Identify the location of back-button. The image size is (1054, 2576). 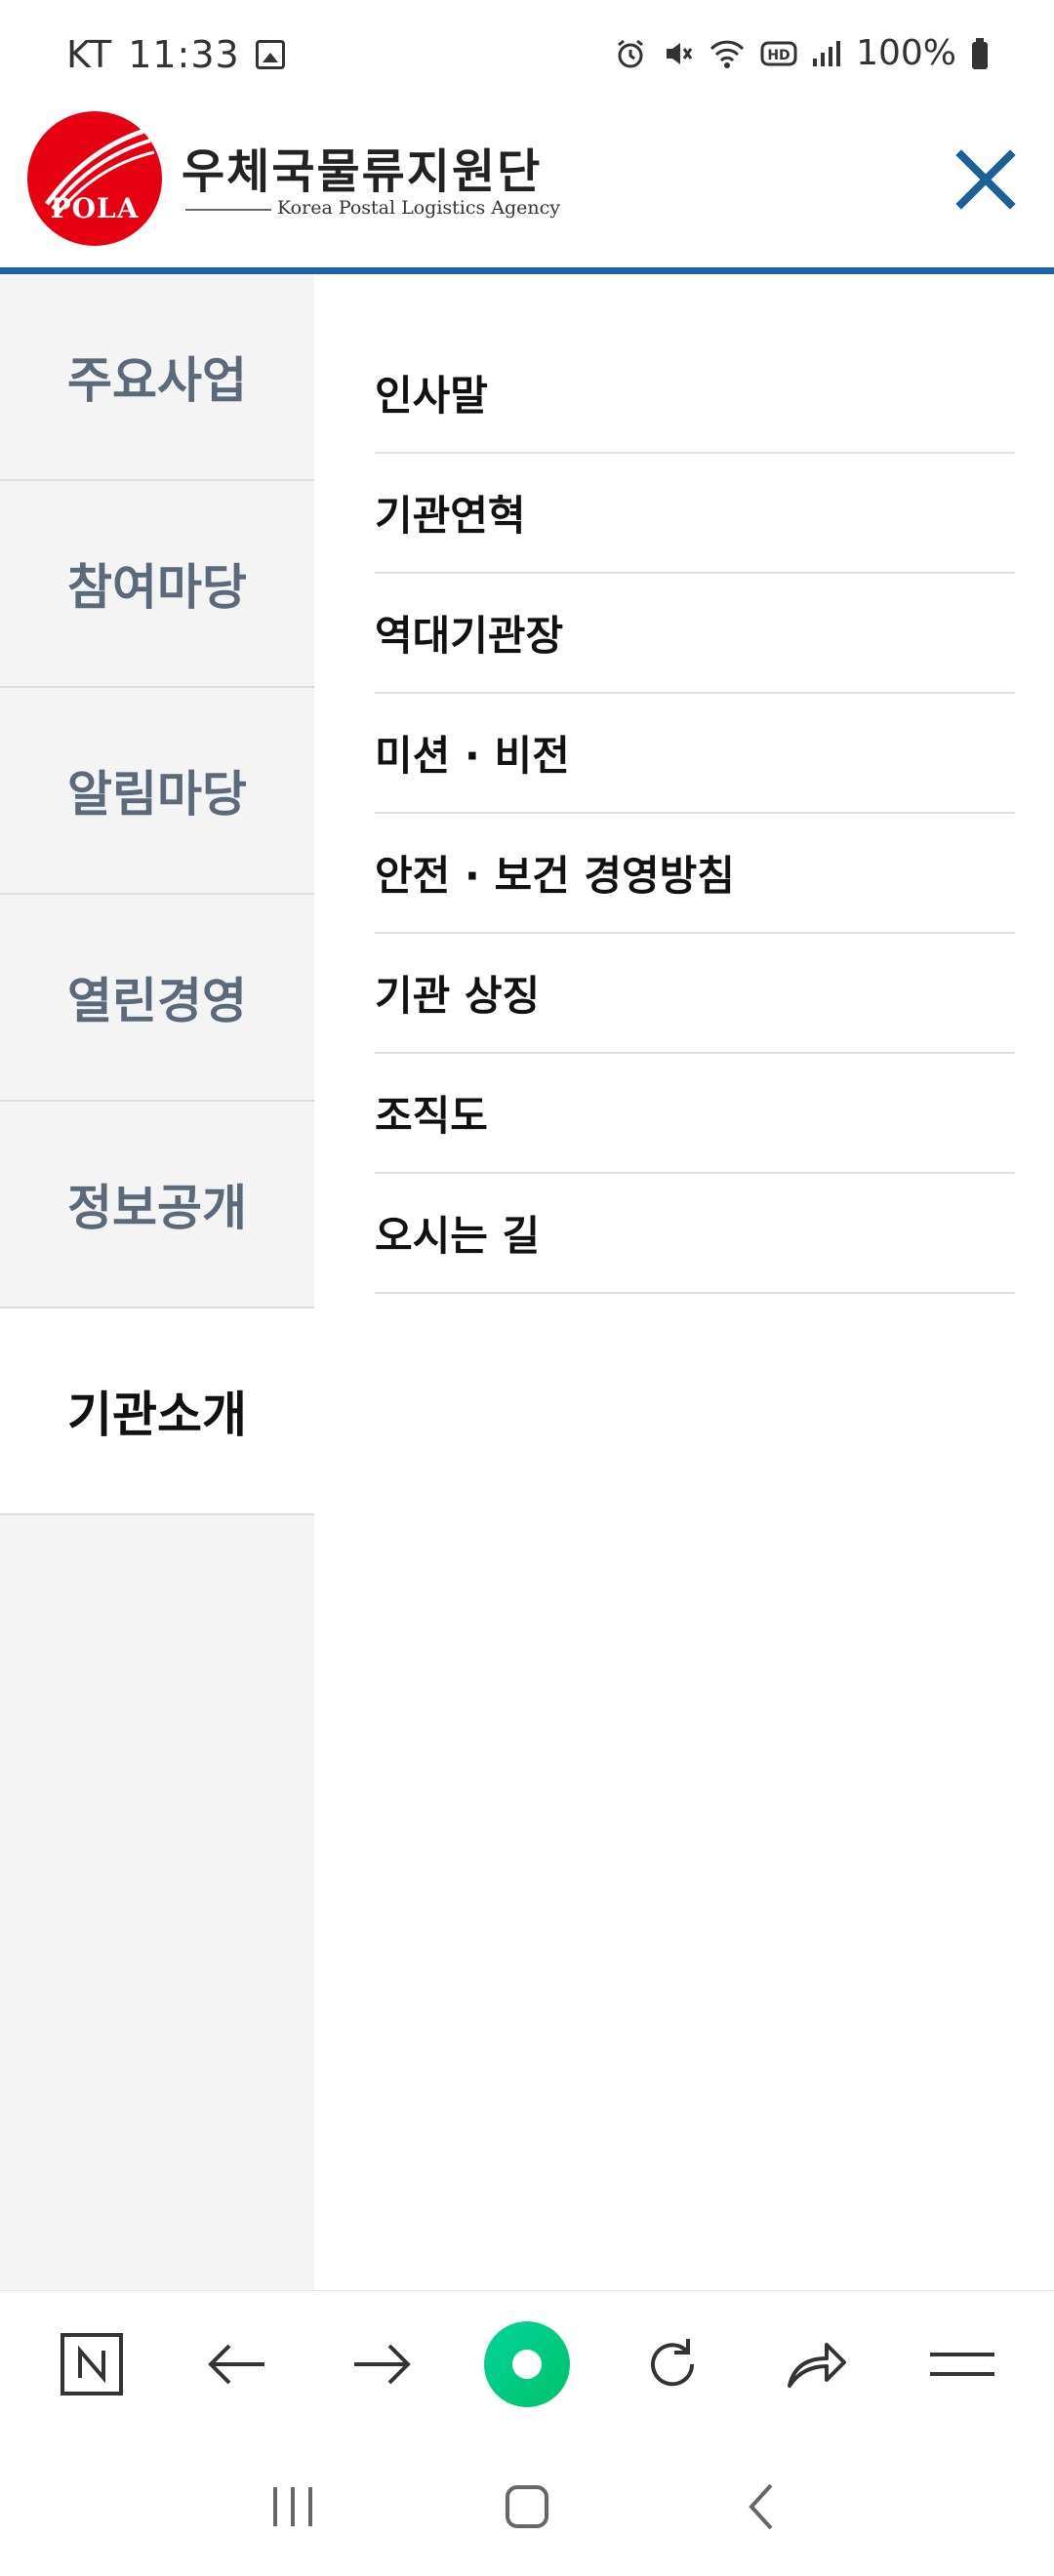
(237, 2364).